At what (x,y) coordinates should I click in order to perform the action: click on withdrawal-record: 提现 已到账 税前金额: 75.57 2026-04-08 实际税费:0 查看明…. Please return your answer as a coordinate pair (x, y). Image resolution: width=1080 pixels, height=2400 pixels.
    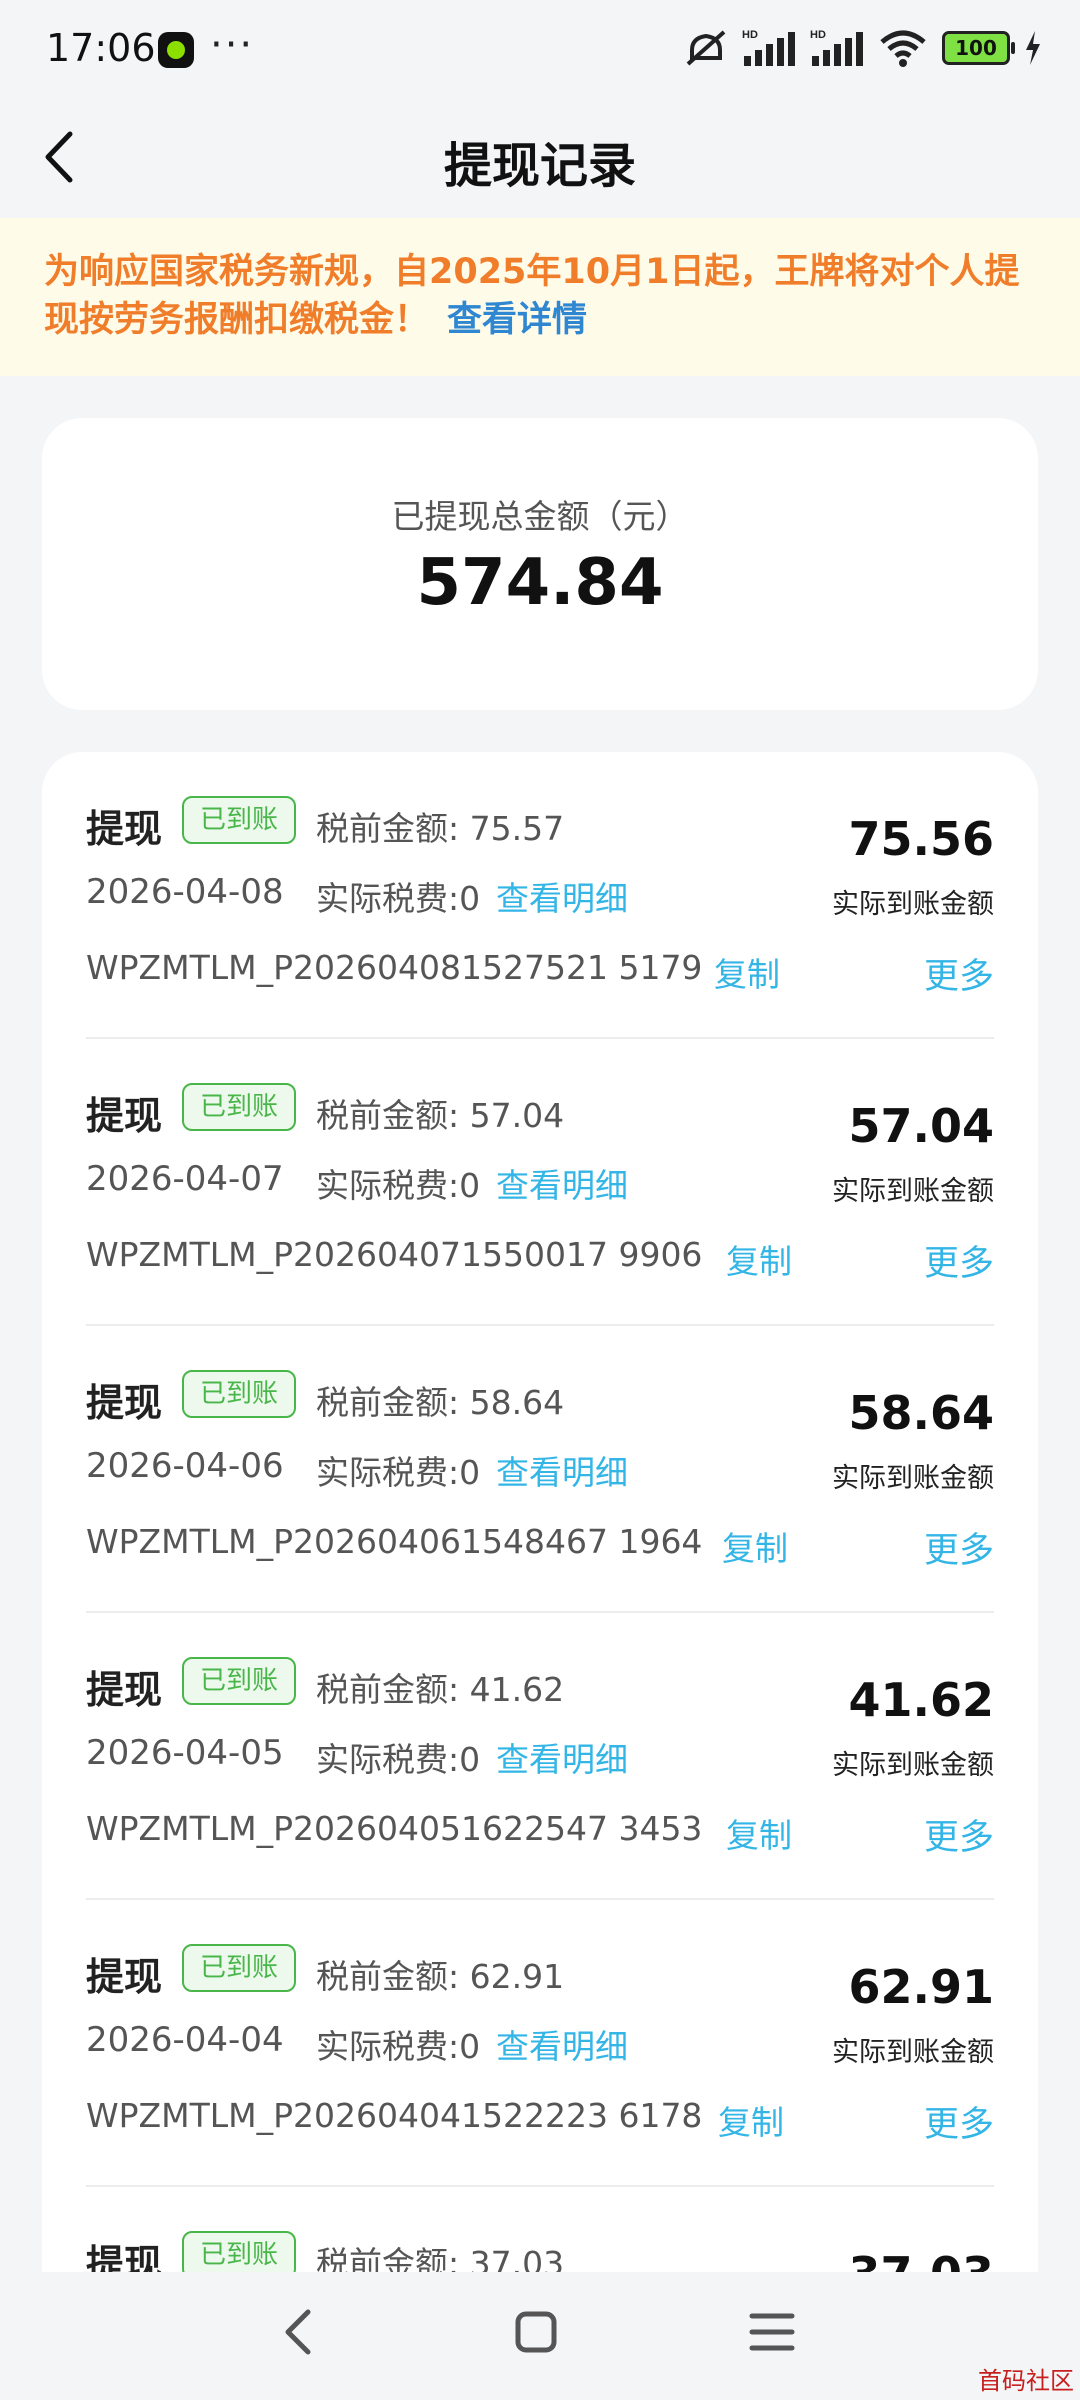
    Looking at the image, I should click on (540, 895).